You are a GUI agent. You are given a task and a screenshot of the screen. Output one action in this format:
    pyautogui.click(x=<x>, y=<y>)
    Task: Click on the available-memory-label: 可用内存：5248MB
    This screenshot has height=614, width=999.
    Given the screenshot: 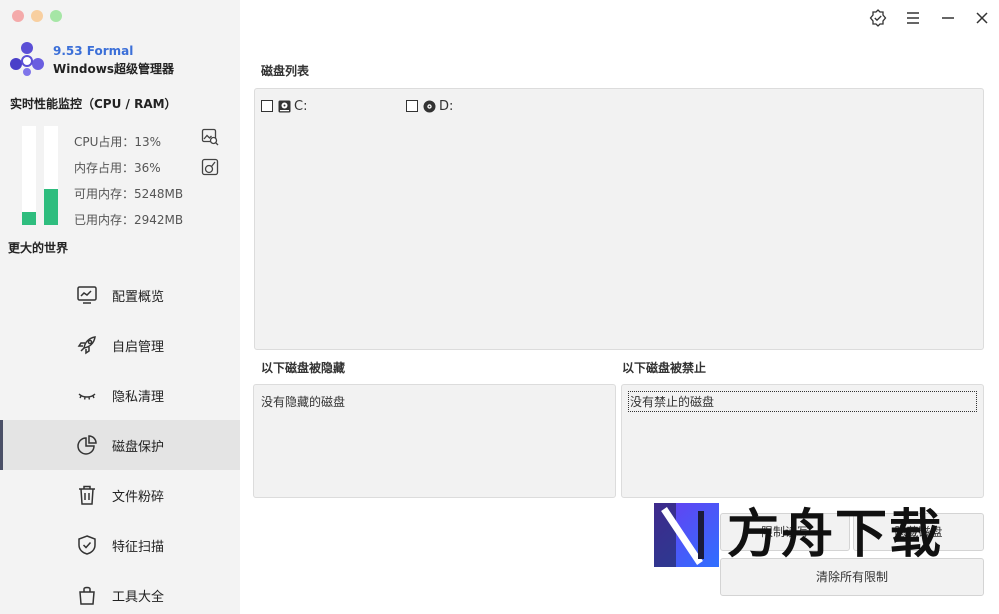 What is the action you would take?
    pyautogui.click(x=129, y=194)
    